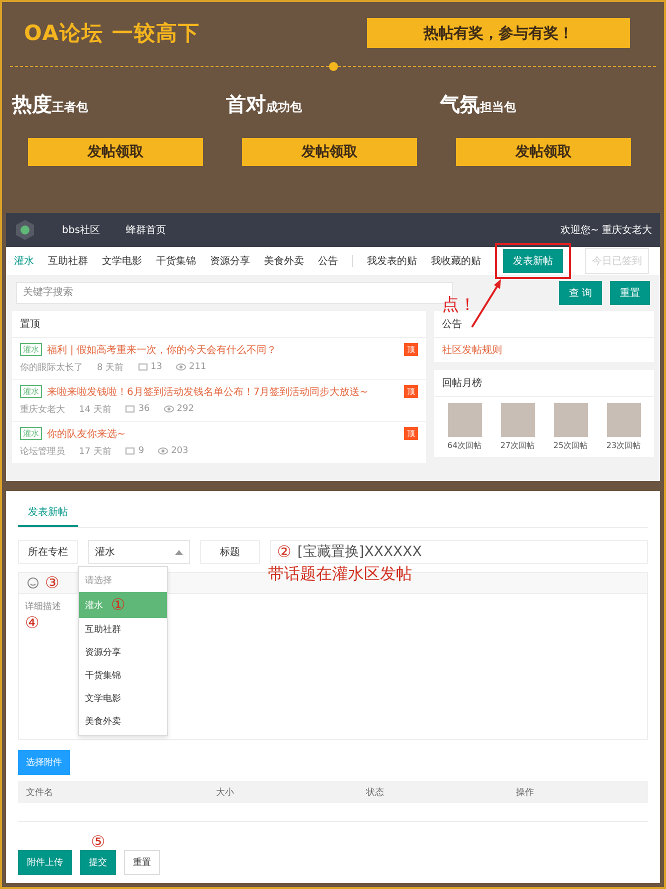 This screenshot has height=889, width=666. I want to click on hexagon-logo-icon, so click(25, 229).